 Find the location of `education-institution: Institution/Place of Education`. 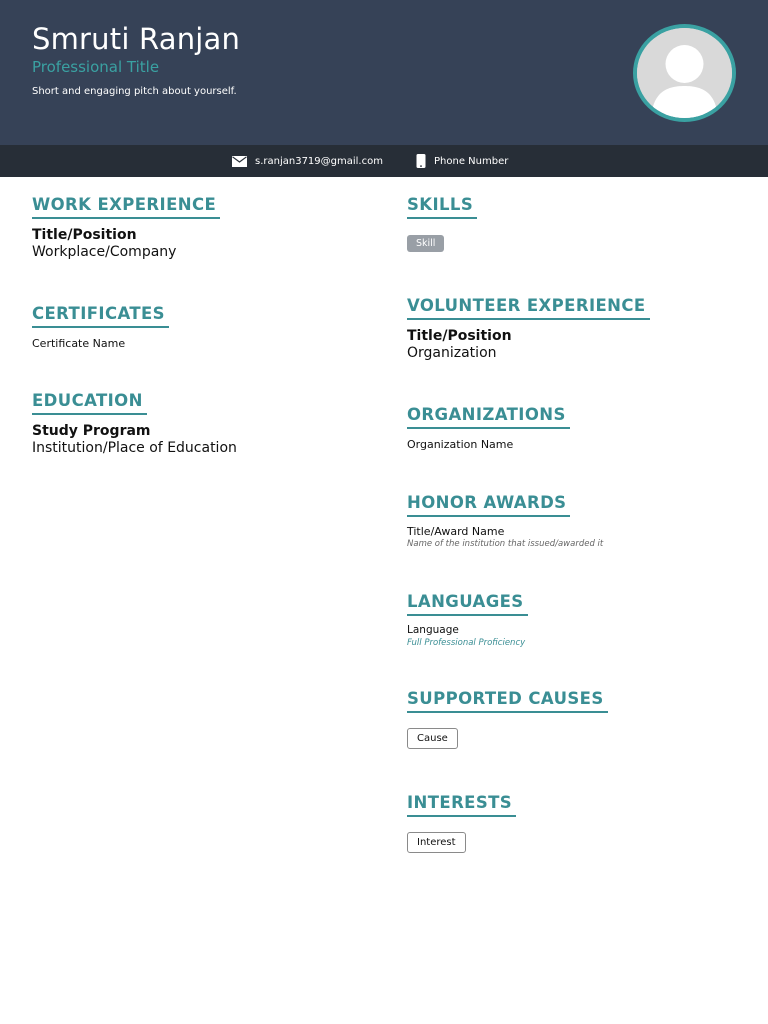

education-institution: Institution/Place of Education is located at coordinates (134, 448).